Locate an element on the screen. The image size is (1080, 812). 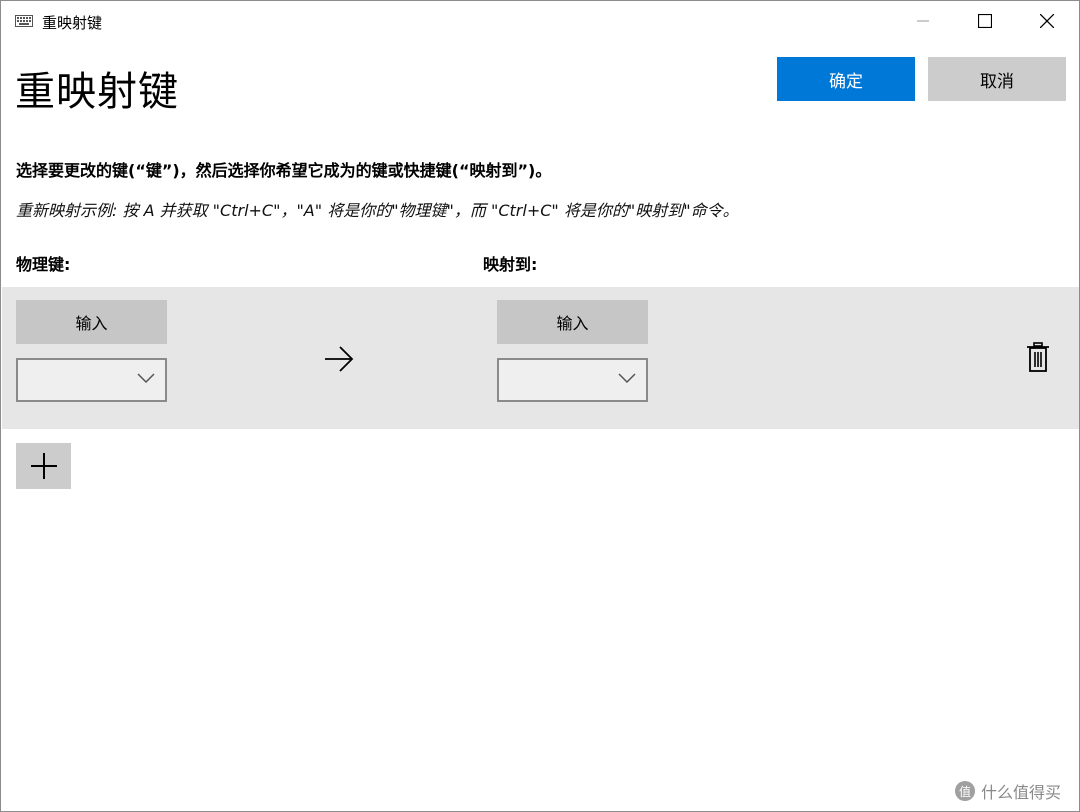
minimize-button is located at coordinates (923, 21).